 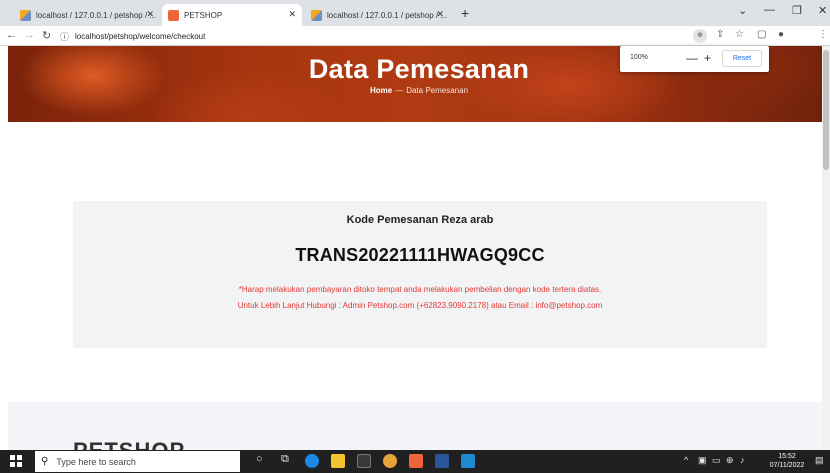 I want to click on vscode-icon, so click(x=468, y=461).